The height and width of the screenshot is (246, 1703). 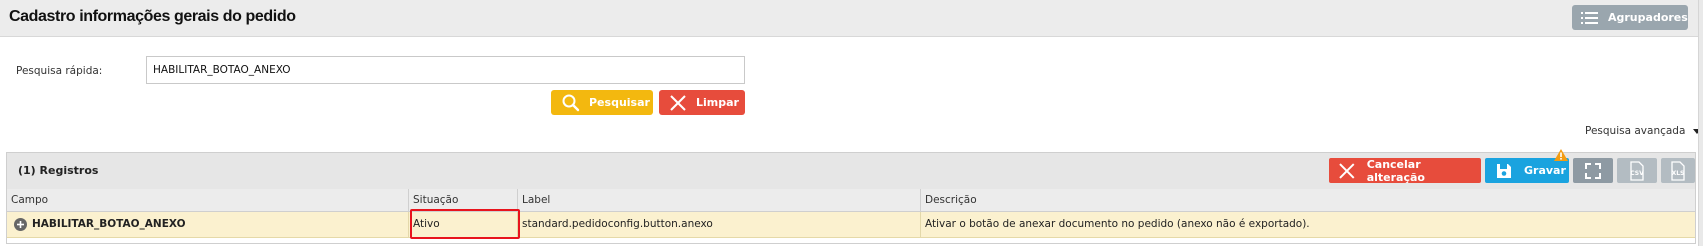 I want to click on save-icon, so click(x=1504, y=170).